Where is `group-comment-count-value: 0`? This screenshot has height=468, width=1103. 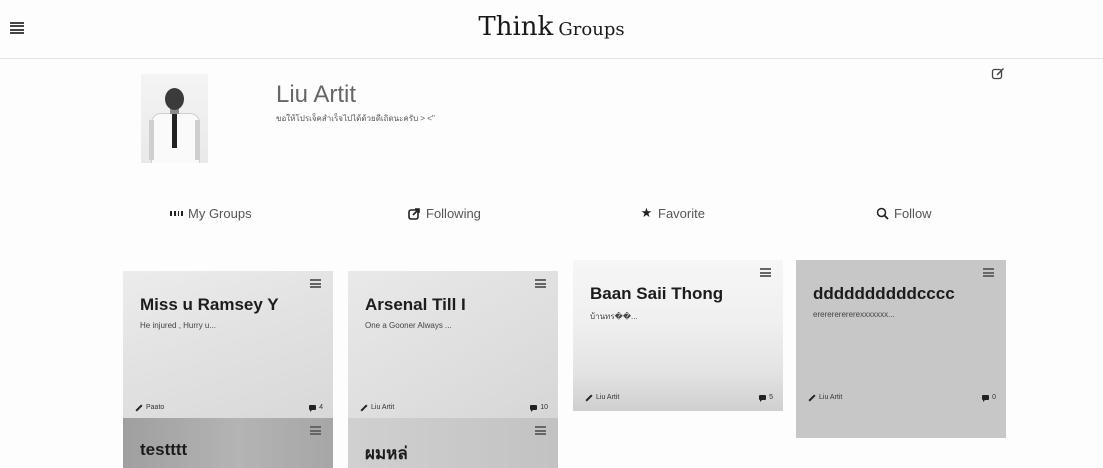 group-comment-count-value: 0 is located at coordinates (994, 397).